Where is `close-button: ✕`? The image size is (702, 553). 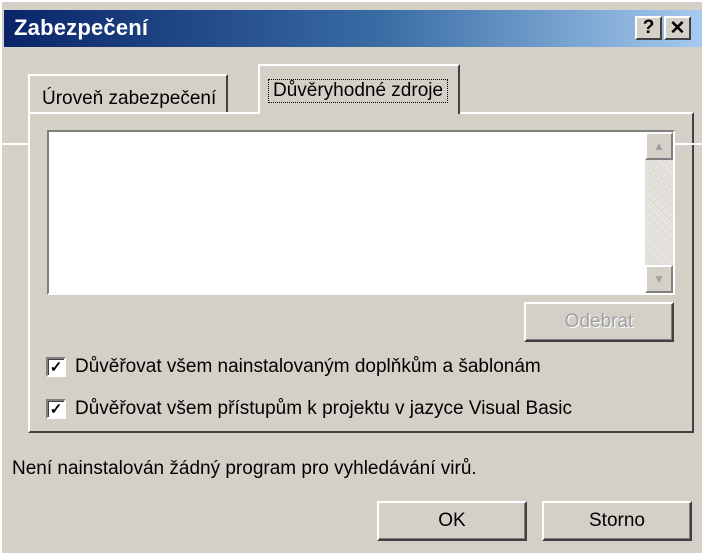
close-button: ✕ is located at coordinates (677, 28).